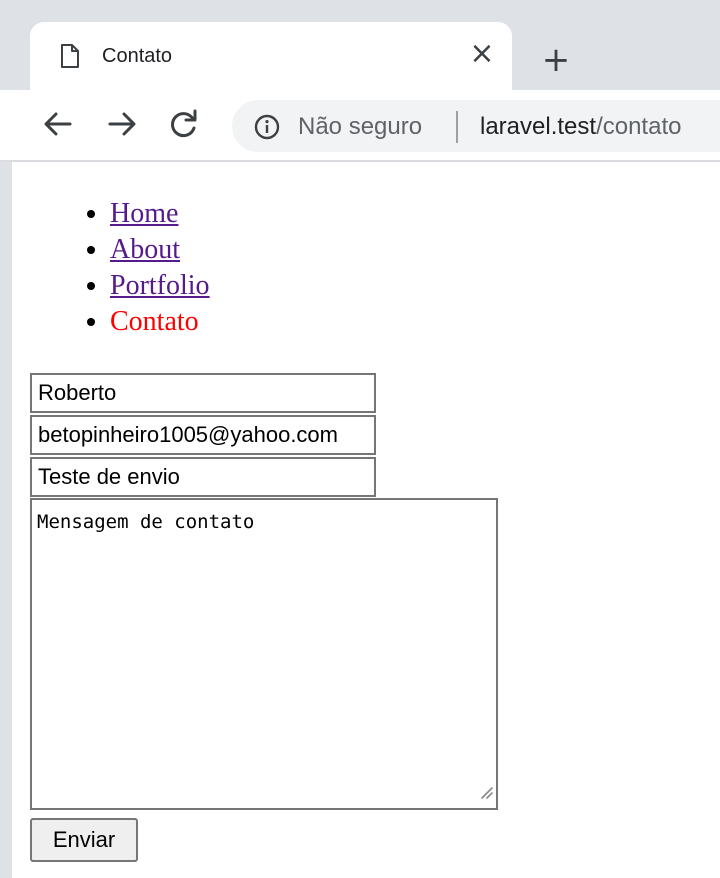 The image size is (720, 878). Describe the element at coordinates (203, 477) in the screenshot. I see `subject-input: Teste de envio` at that location.